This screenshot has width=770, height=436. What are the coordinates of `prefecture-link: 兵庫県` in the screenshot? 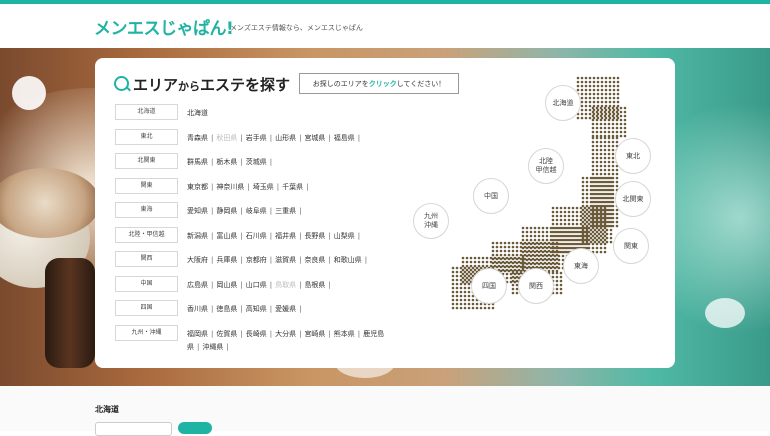 It's located at (226, 260).